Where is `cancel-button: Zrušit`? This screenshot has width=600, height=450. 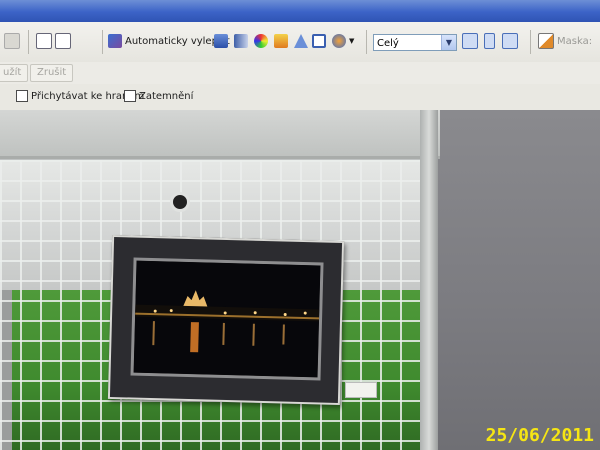
cancel-button: Zrušit is located at coordinates (52, 73).